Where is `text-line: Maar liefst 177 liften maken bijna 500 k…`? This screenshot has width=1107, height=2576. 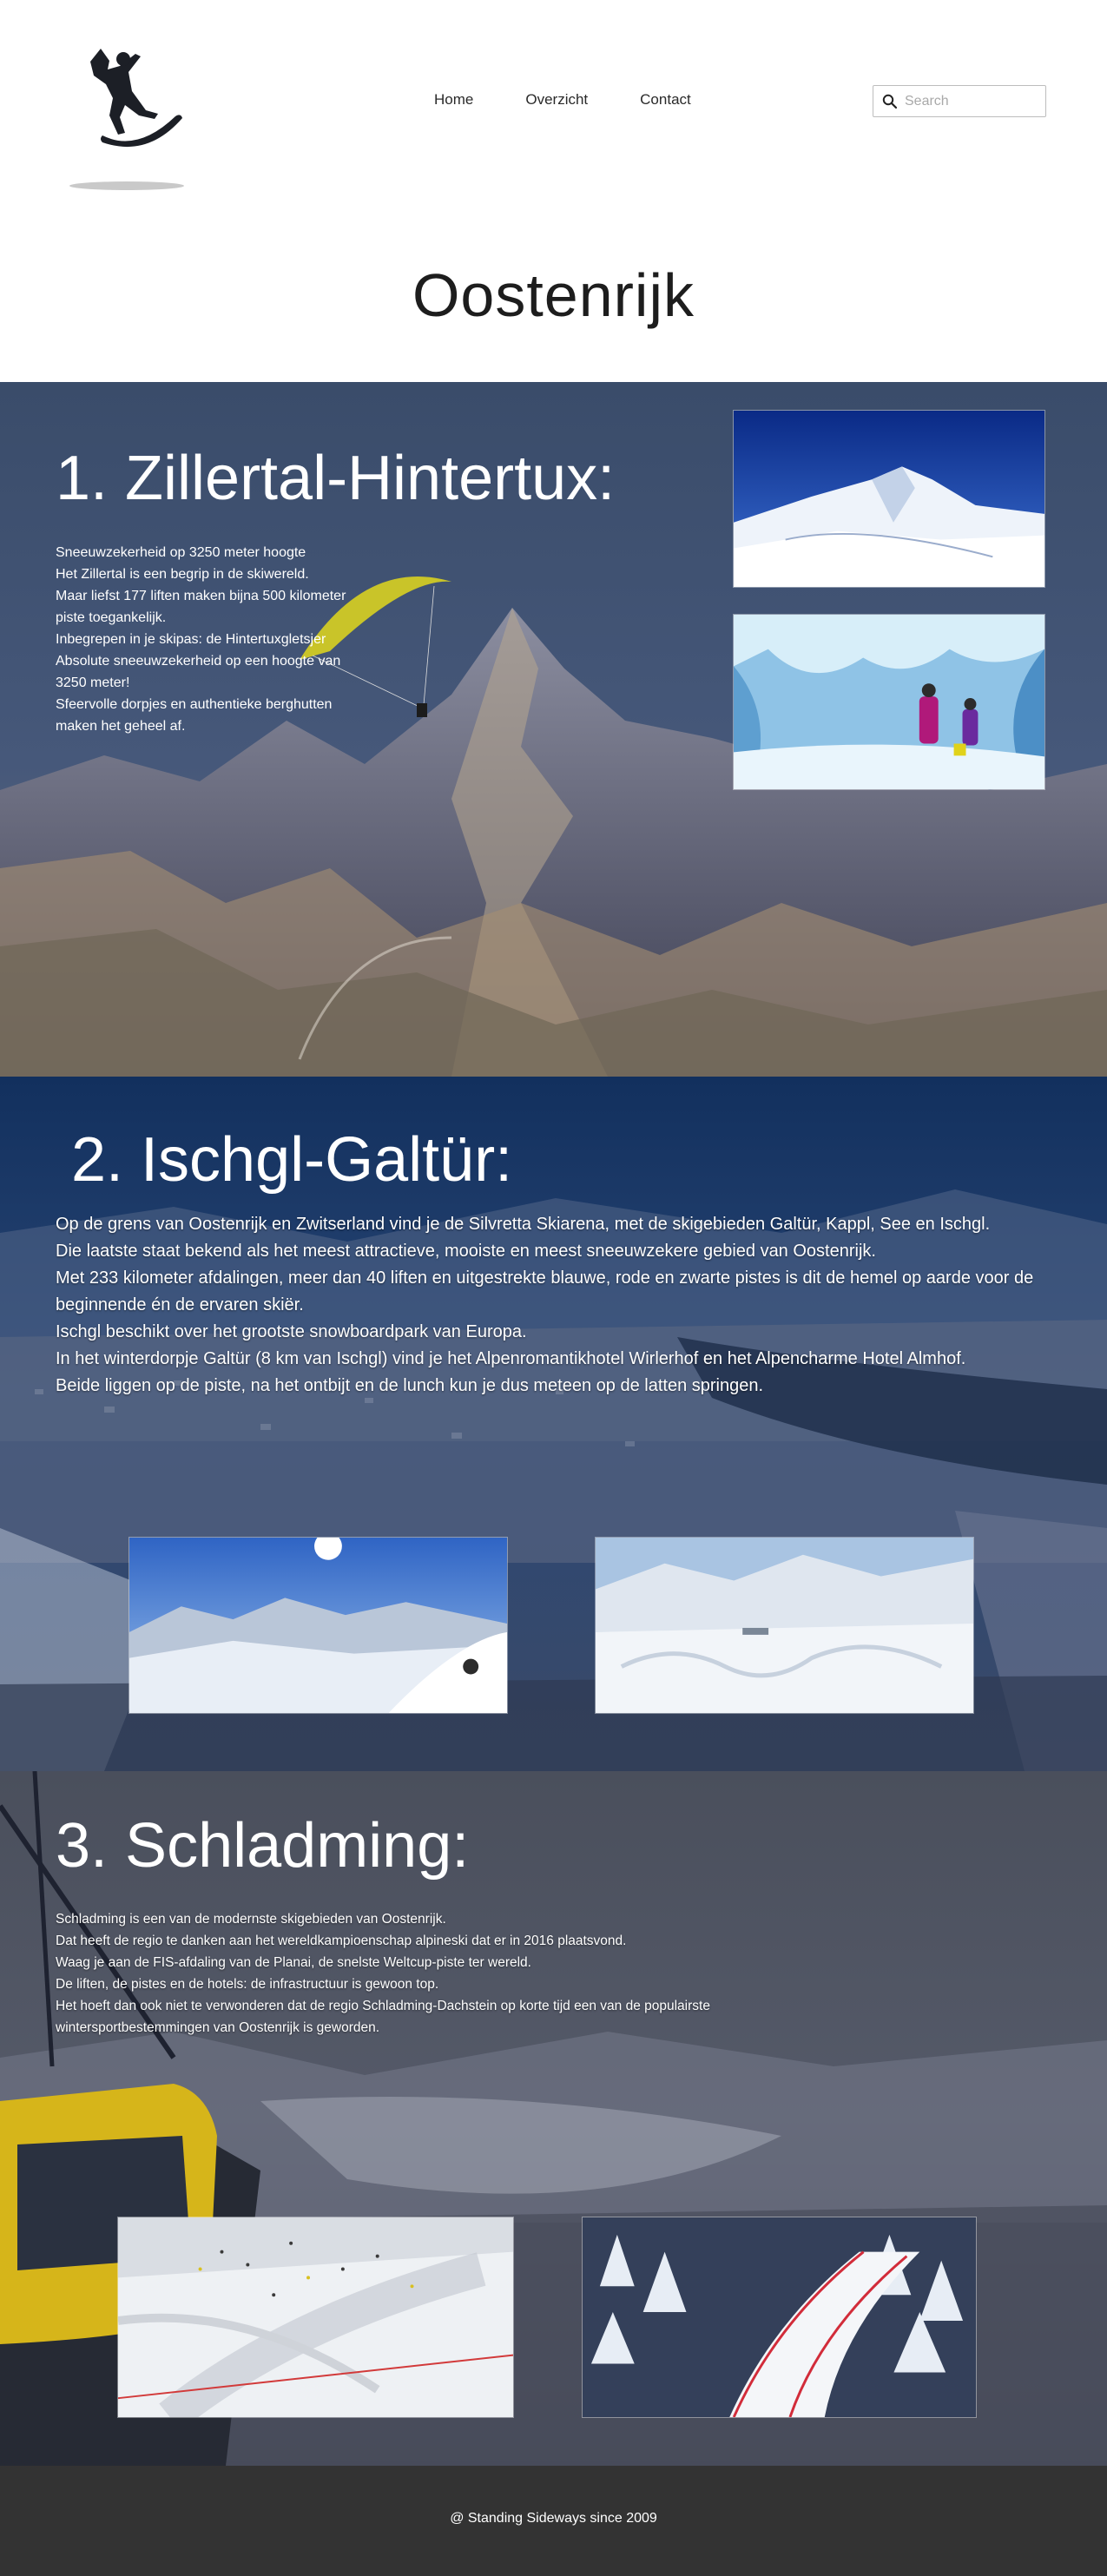 text-line: Maar liefst 177 liften maken bijna 500 k… is located at coordinates (201, 607).